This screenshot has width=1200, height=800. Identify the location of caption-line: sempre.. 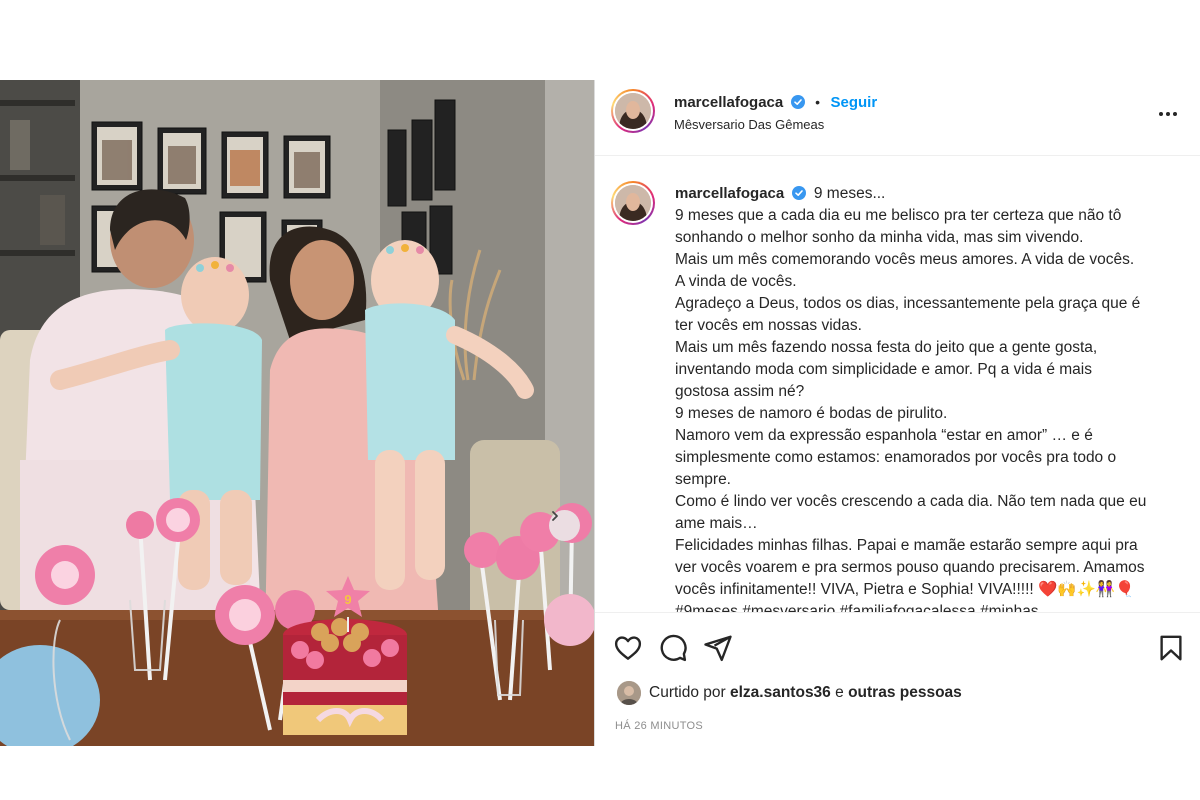
(703, 479).